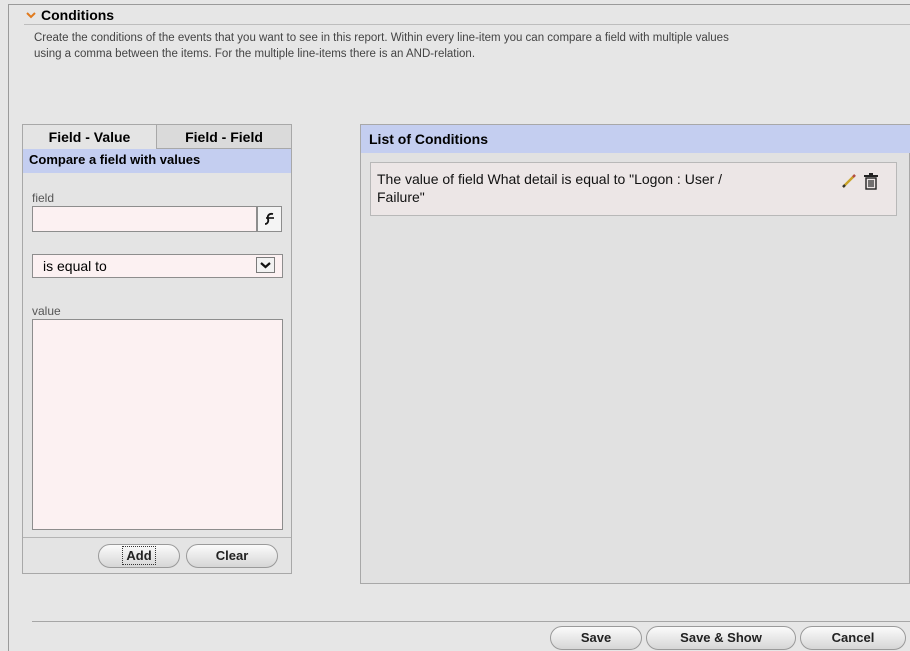 The height and width of the screenshot is (651, 910). I want to click on save-and-show-button: Save & Show, so click(721, 638).